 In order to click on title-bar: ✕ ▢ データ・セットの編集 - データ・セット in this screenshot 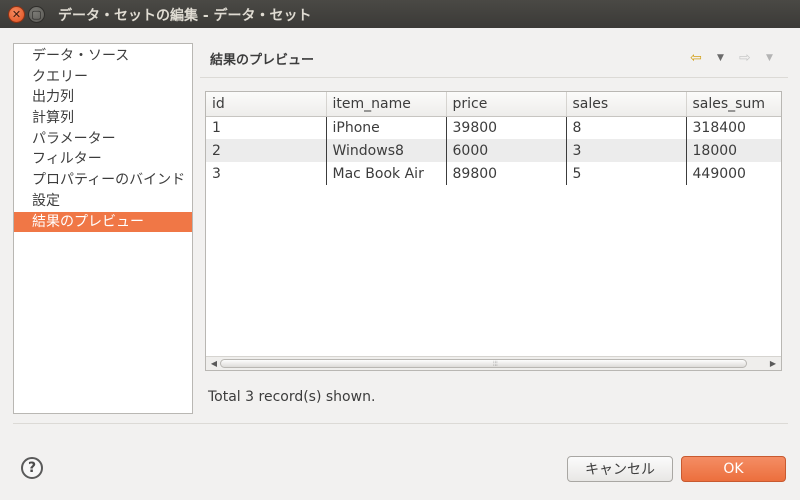, I will do `click(400, 14)`.